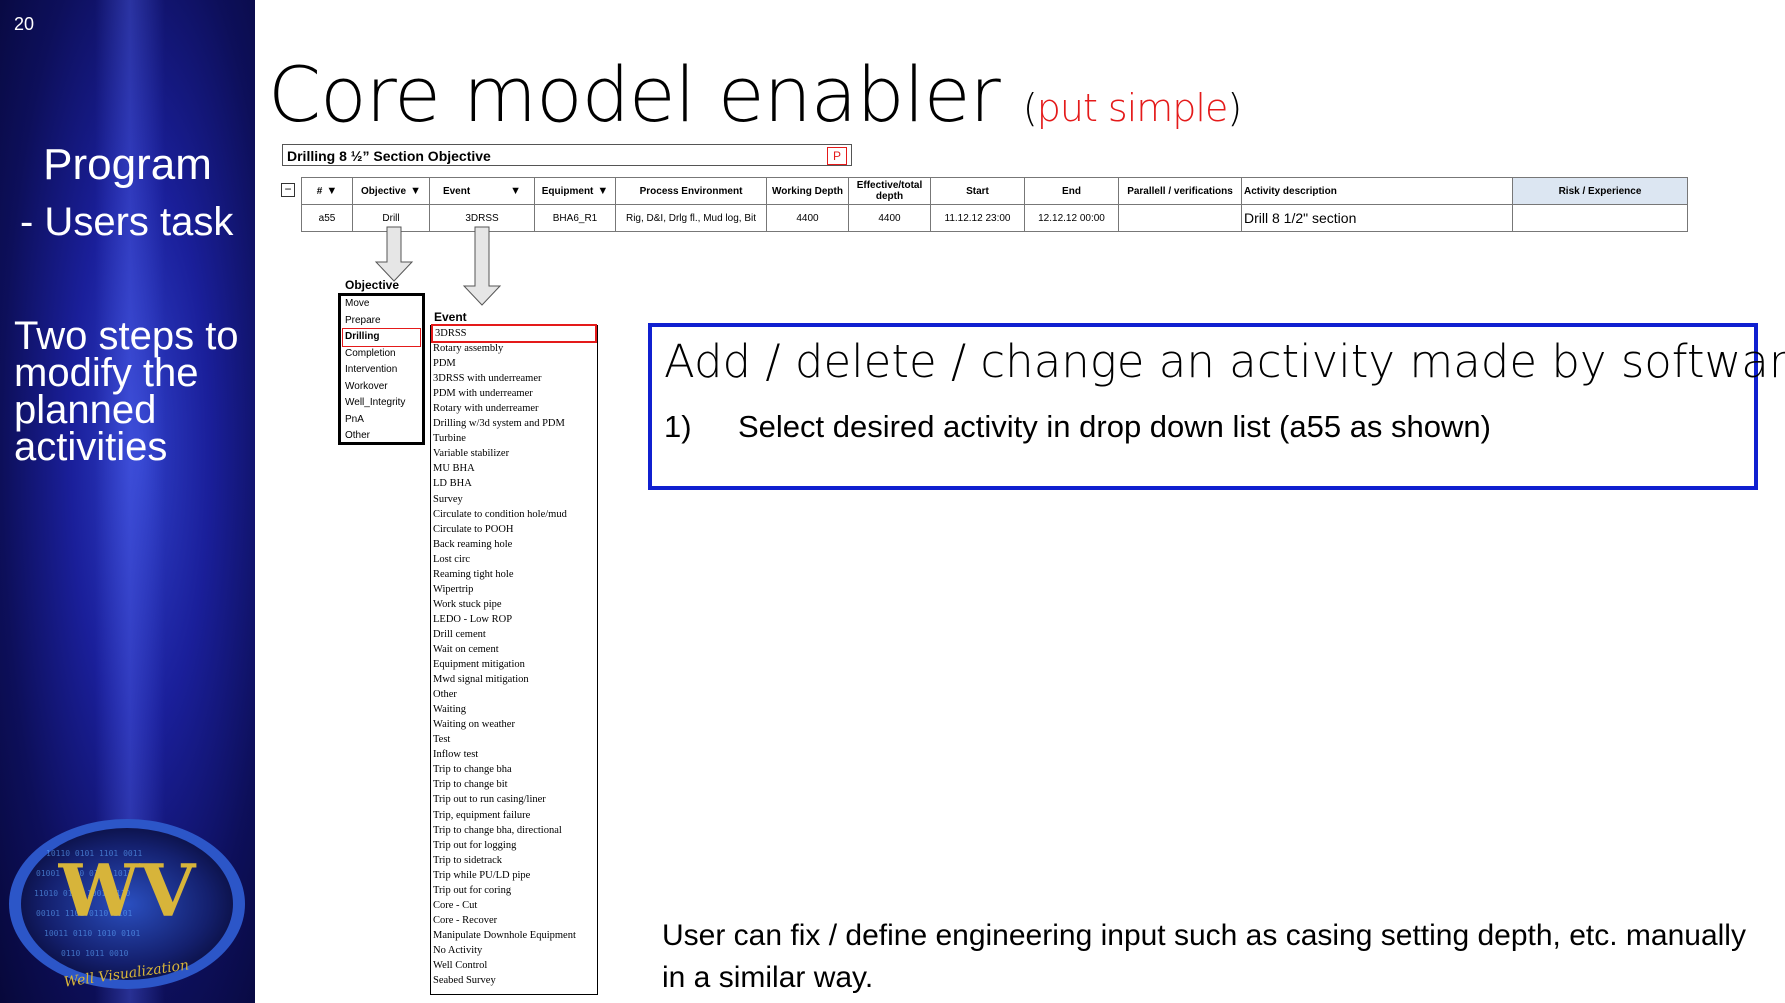 The width and height of the screenshot is (1785, 1003). I want to click on event-option: Trip out to run casing/liner, so click(514, 799).